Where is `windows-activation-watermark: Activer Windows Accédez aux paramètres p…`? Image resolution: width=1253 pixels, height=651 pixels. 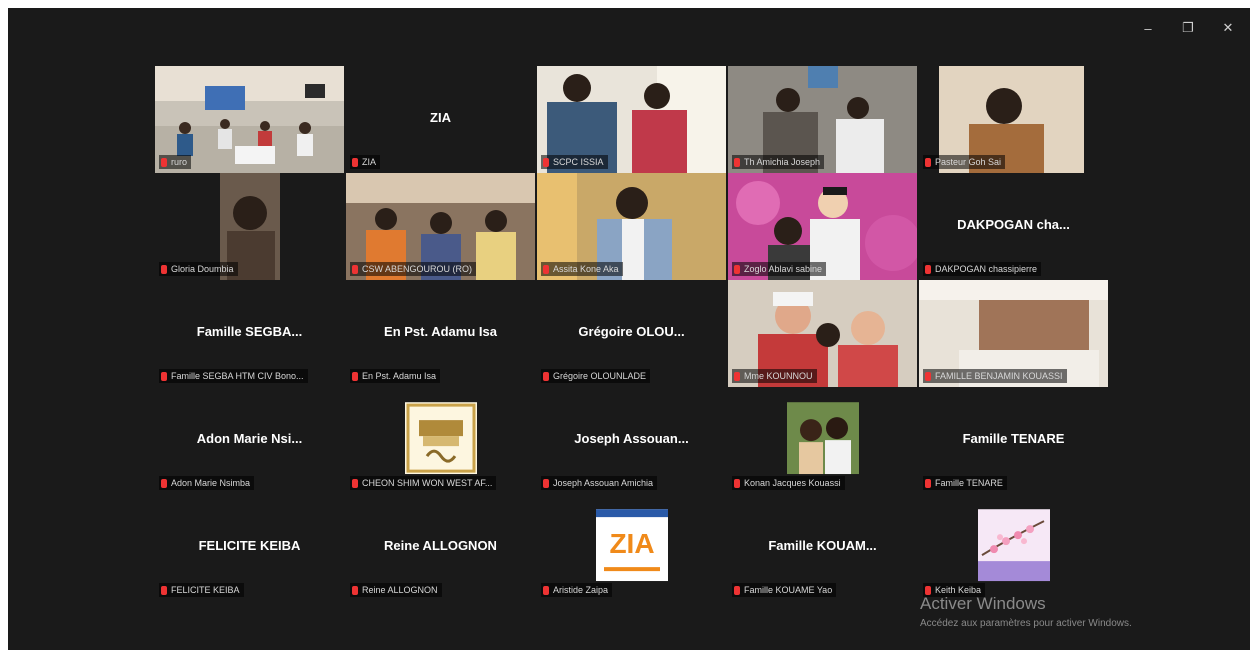
windows-activation-watermark: Activer Windows Accédez aux paramètres p… is located at coordinates (1026, 611).